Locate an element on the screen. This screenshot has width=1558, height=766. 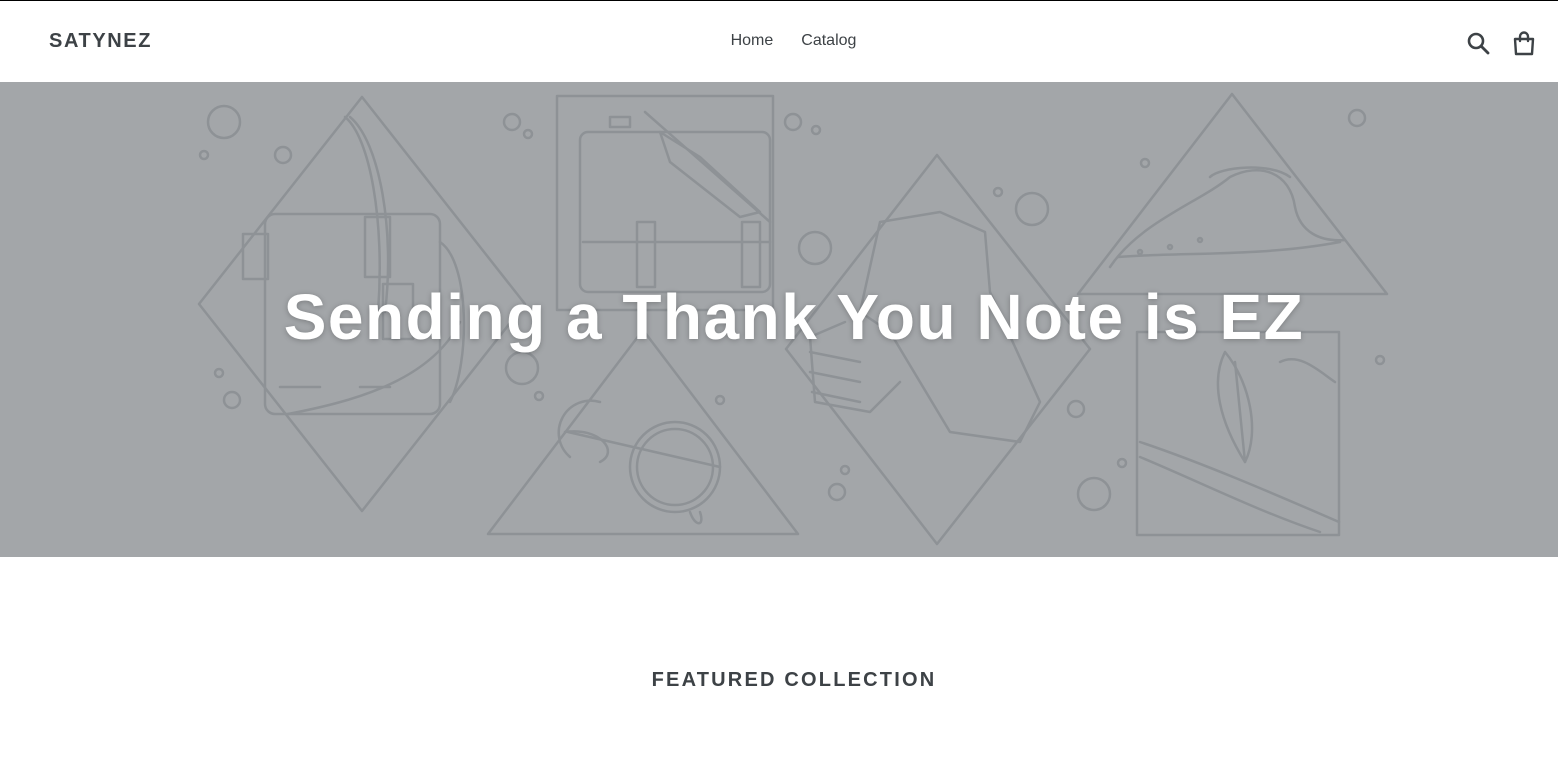
feather-hat-illustration is located at coordinates (1238, 433).